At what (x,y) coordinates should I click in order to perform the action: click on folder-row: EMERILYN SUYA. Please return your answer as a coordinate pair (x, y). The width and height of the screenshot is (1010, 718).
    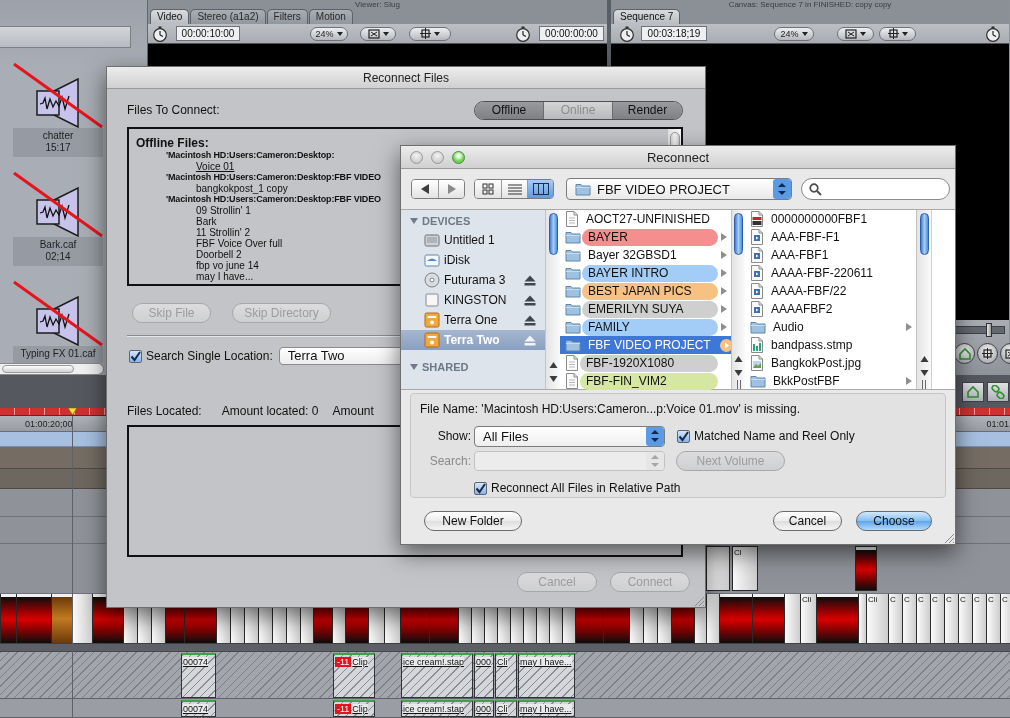
    Looking at the image, I should click on (645, 309).